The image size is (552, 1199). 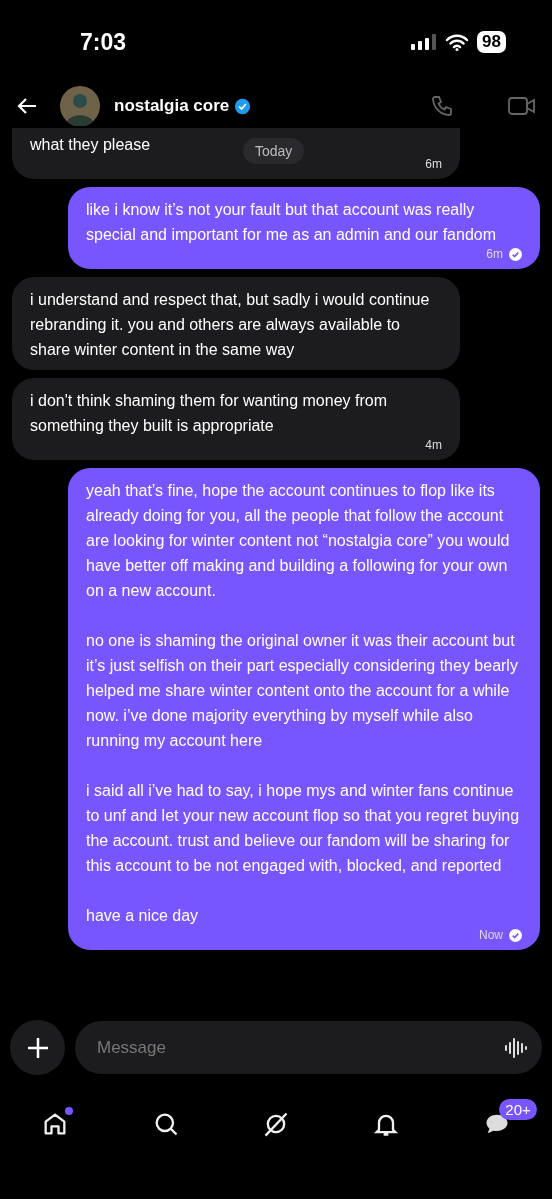 What do you see at coordinates (518, 1109) in the screenshot?
I see `unread-count-badge: 20+` at bounding box center [518, 1109].